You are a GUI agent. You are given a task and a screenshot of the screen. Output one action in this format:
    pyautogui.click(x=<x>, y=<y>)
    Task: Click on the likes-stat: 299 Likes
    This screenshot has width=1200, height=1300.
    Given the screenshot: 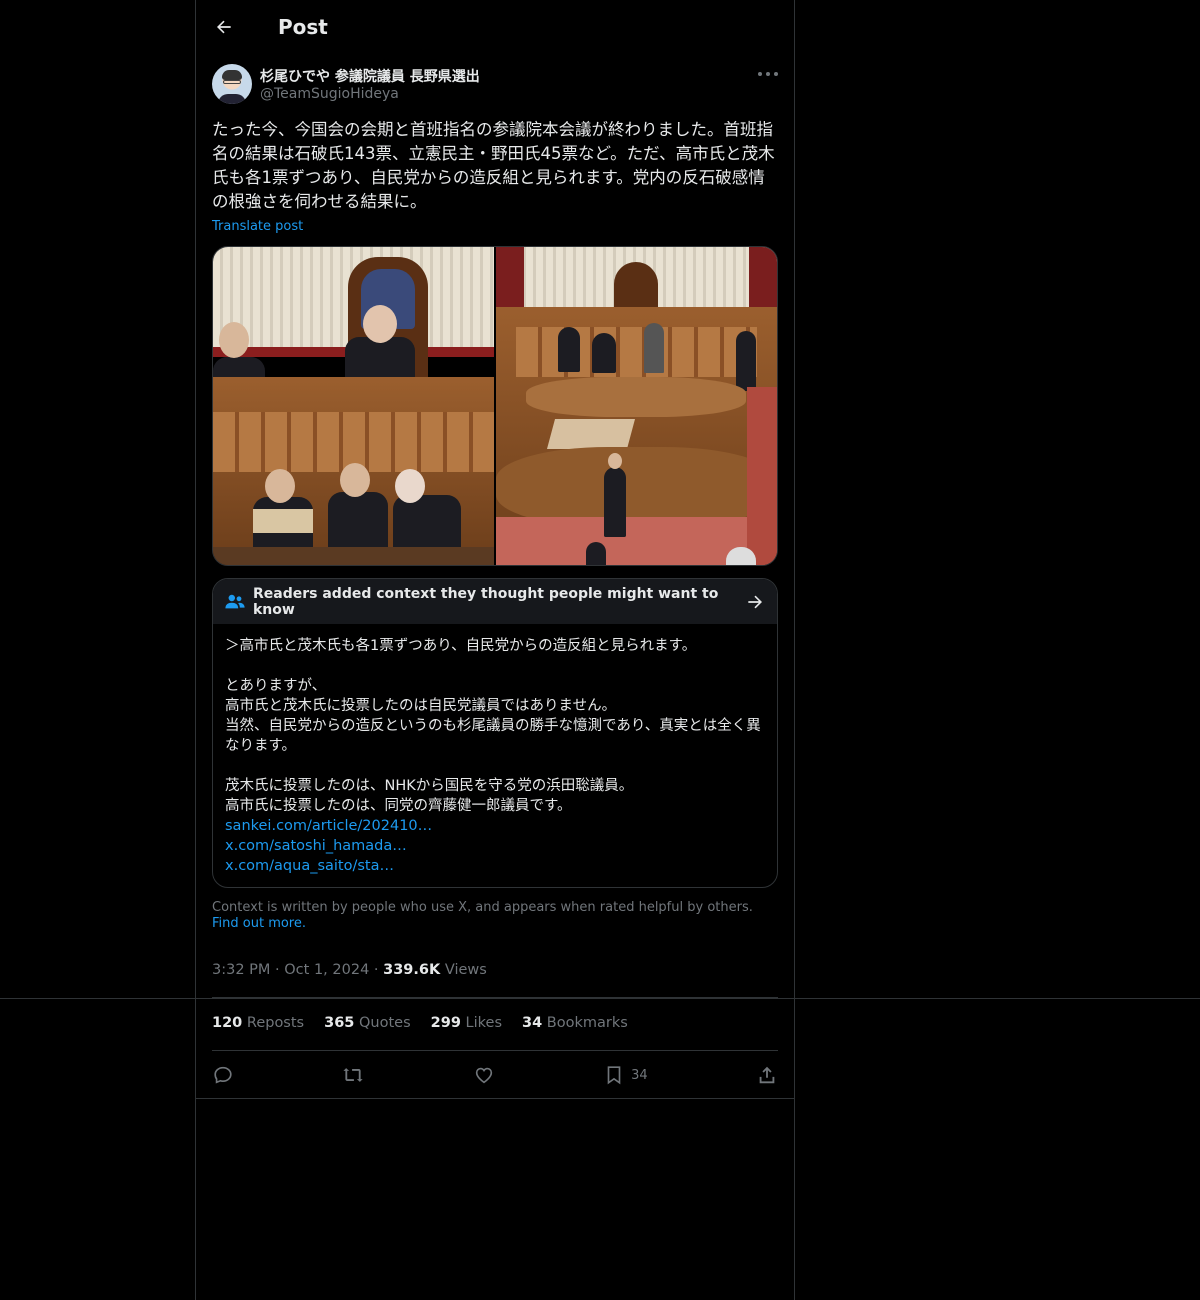 What is the action you would take?
    pyautogui.click(x=466, y=1023)
    